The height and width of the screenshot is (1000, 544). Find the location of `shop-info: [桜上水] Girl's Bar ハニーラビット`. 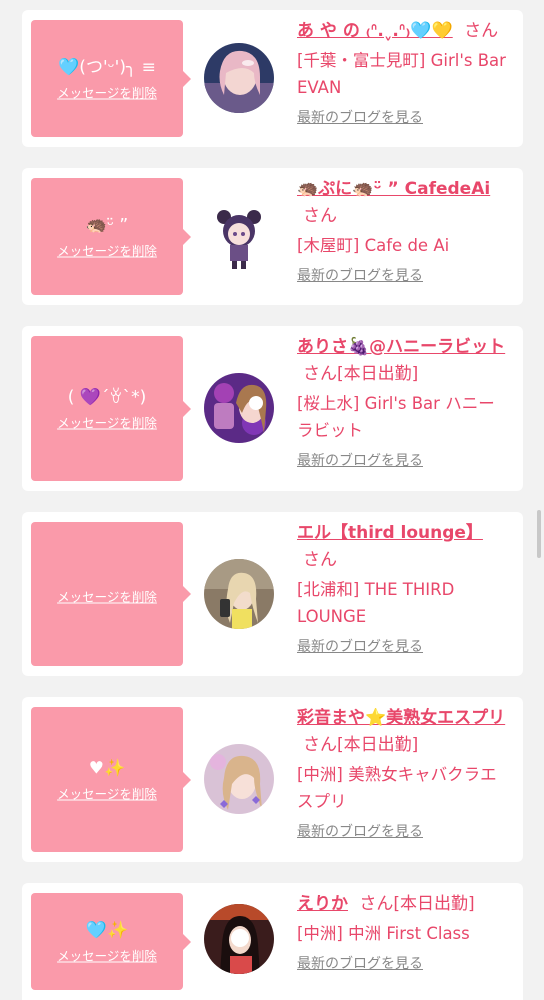

shop-info: [桜上水] Girl's Bar ハニーラビット is located at coordinates (396, 417).